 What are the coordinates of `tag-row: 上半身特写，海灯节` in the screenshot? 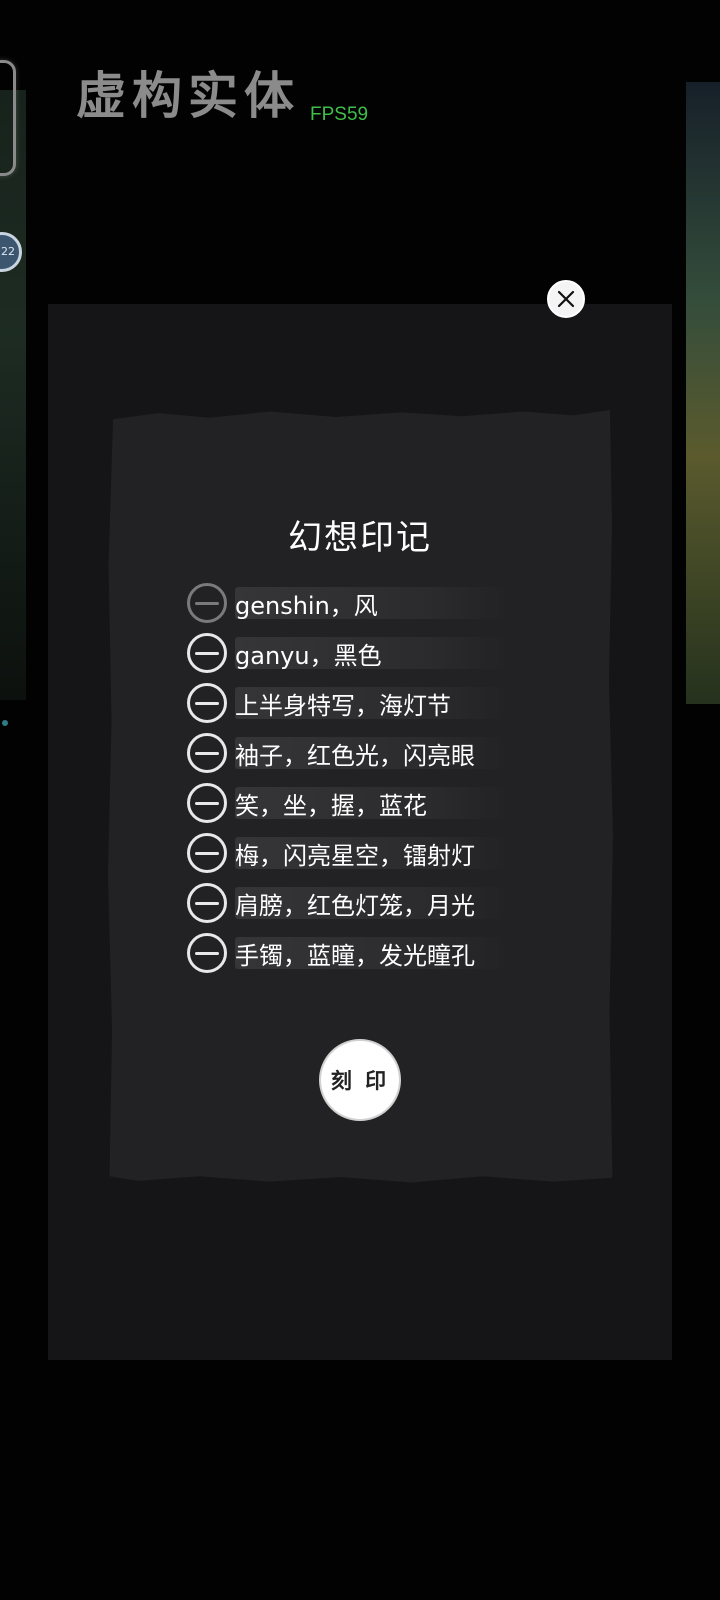 It's located at (352, 703).